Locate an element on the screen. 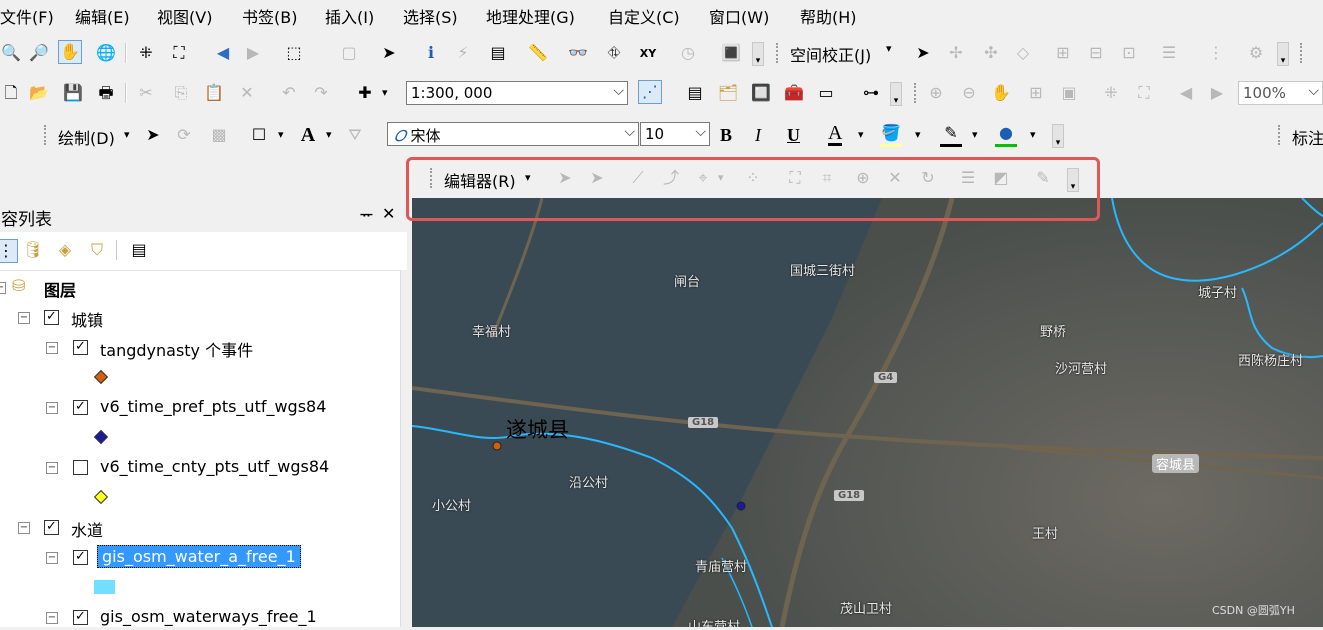 This screenshot has width=1323, height=630. rectangle-icon: ☐ is located at coordinates (259, 135).